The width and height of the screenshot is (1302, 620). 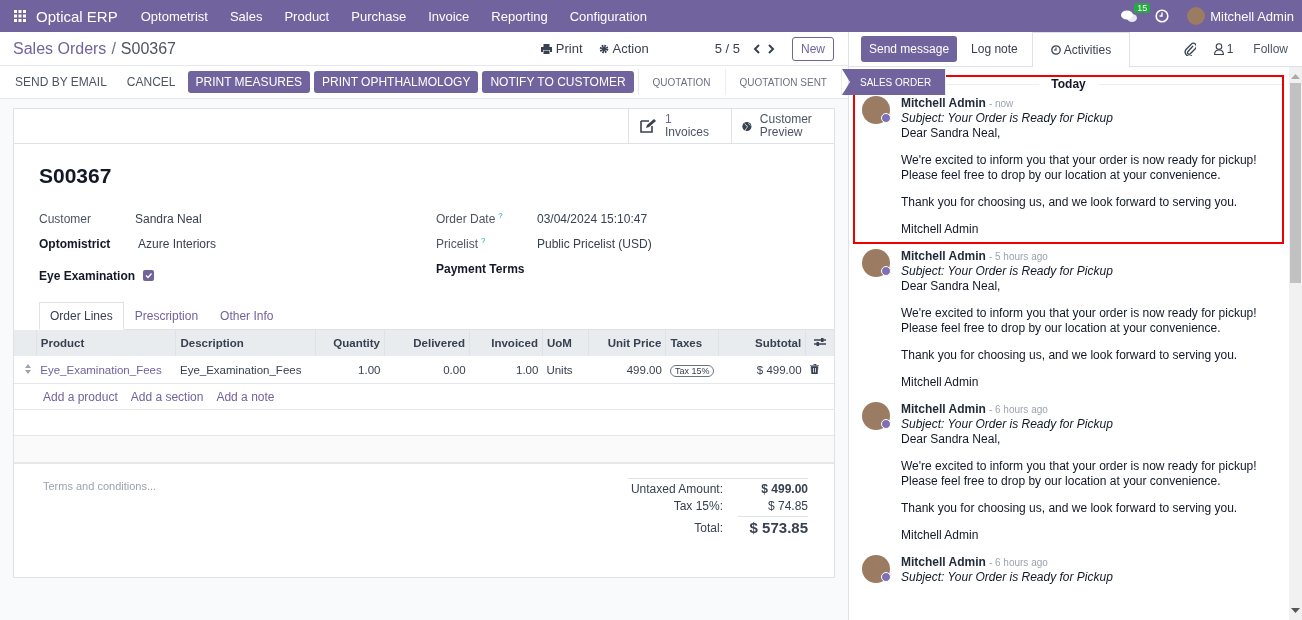 What do you see at coordinates (1295, 611) in the screenshot?
I see `scroll-down-arrow-icon` at bounding box center [1295, 611].